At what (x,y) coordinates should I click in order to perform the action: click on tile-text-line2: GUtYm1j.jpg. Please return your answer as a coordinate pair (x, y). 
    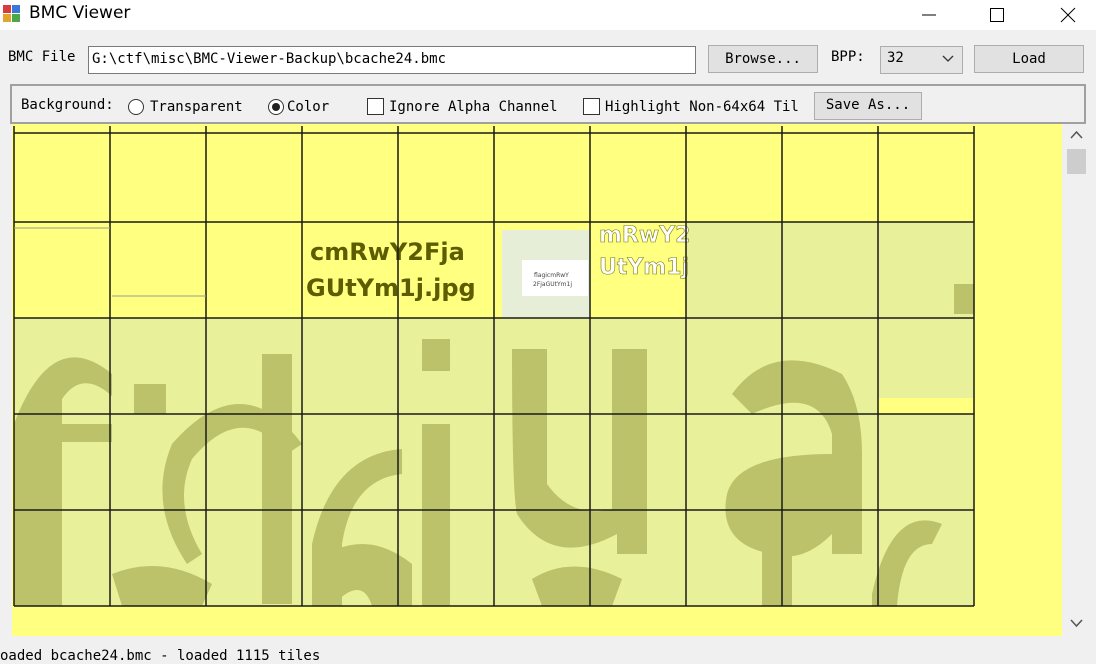
    Looking at the image, I should click on (391, 288).